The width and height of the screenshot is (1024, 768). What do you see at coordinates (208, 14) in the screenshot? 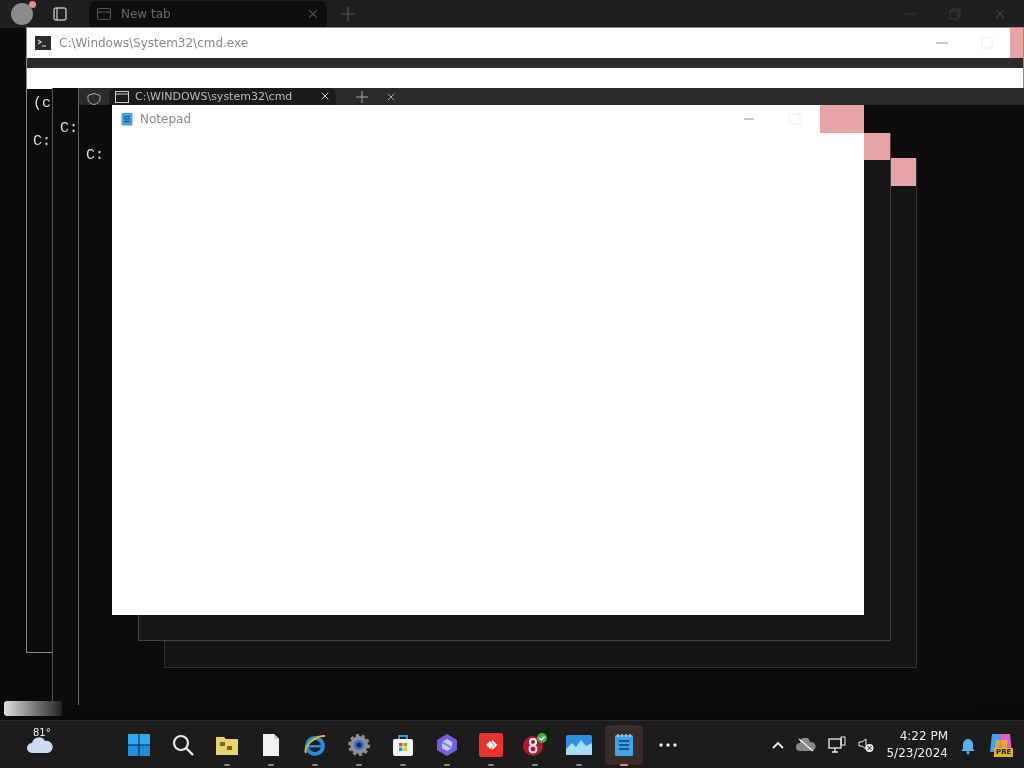
I see `browser-tab: New tab` at bounding box center [208, 14].